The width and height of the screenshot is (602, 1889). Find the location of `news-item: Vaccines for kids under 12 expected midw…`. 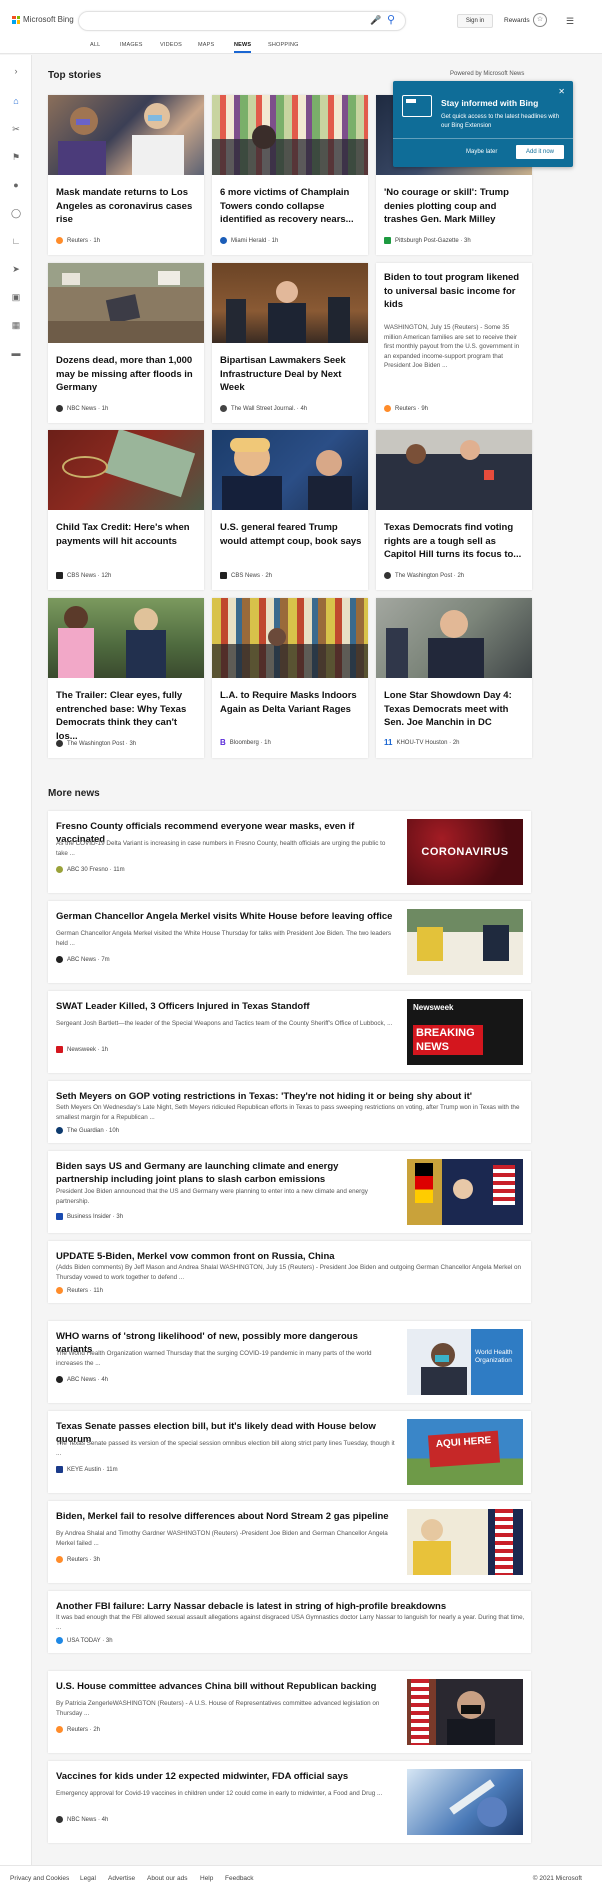

news-item: Vaccines for kids under 12 expected midw… is located at coordinates (289, 1802).